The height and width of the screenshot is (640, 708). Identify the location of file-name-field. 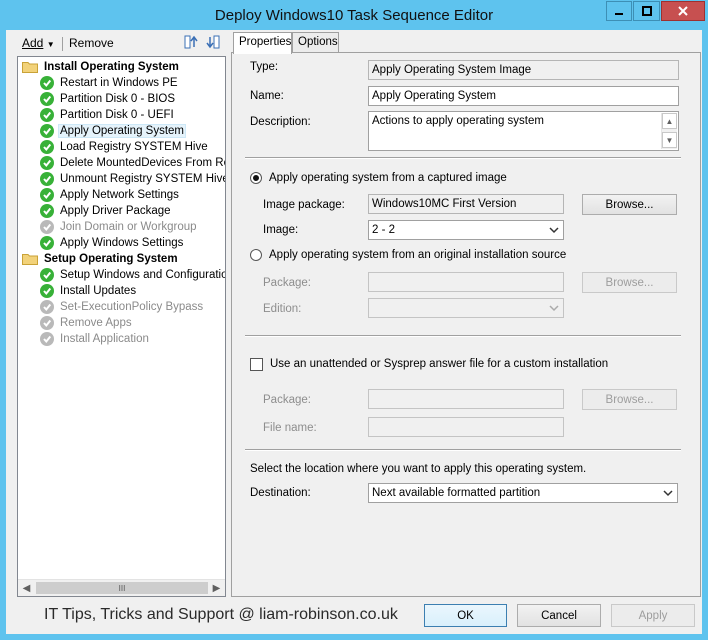
(466, 427).